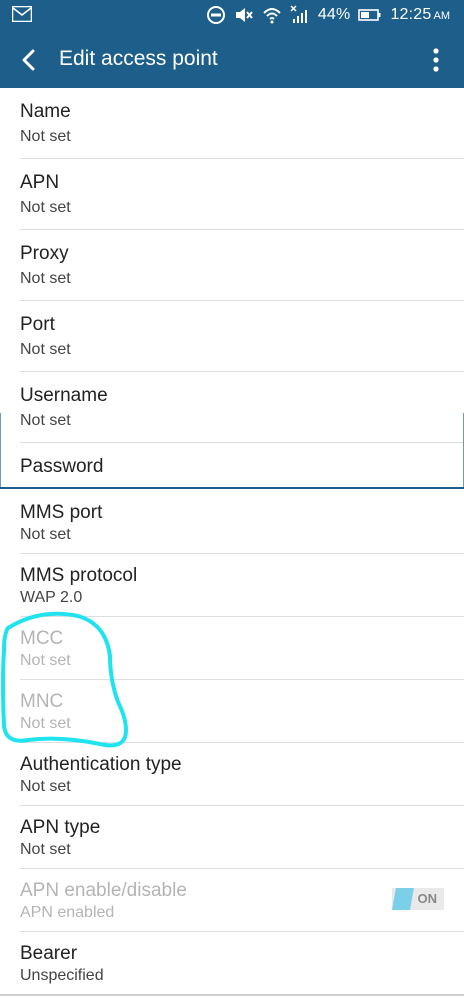 This screenshot has width=464, height=999. What do you see at coordinates (60, 827) in the screenshot?
I see `field-title: APN type` at bounding box center [60, 827].